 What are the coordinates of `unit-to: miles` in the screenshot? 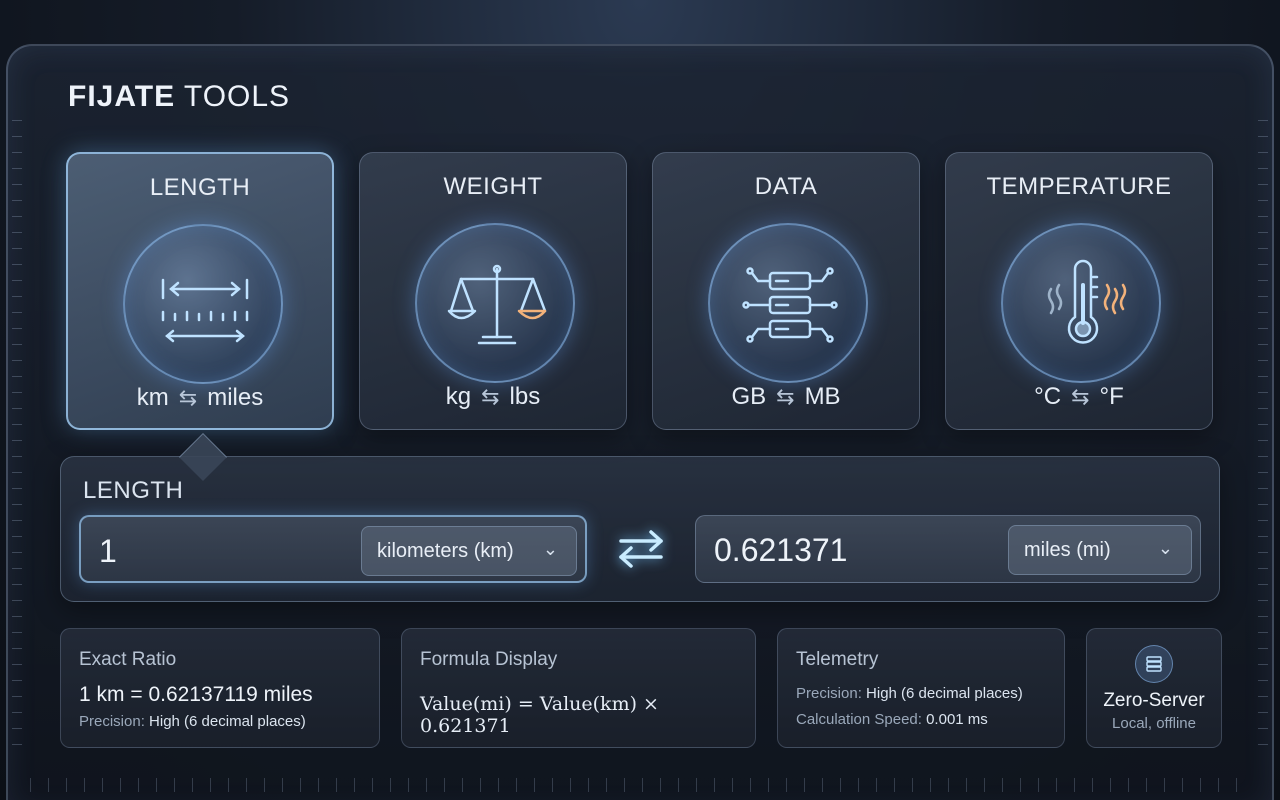 It's located at (235, 397).